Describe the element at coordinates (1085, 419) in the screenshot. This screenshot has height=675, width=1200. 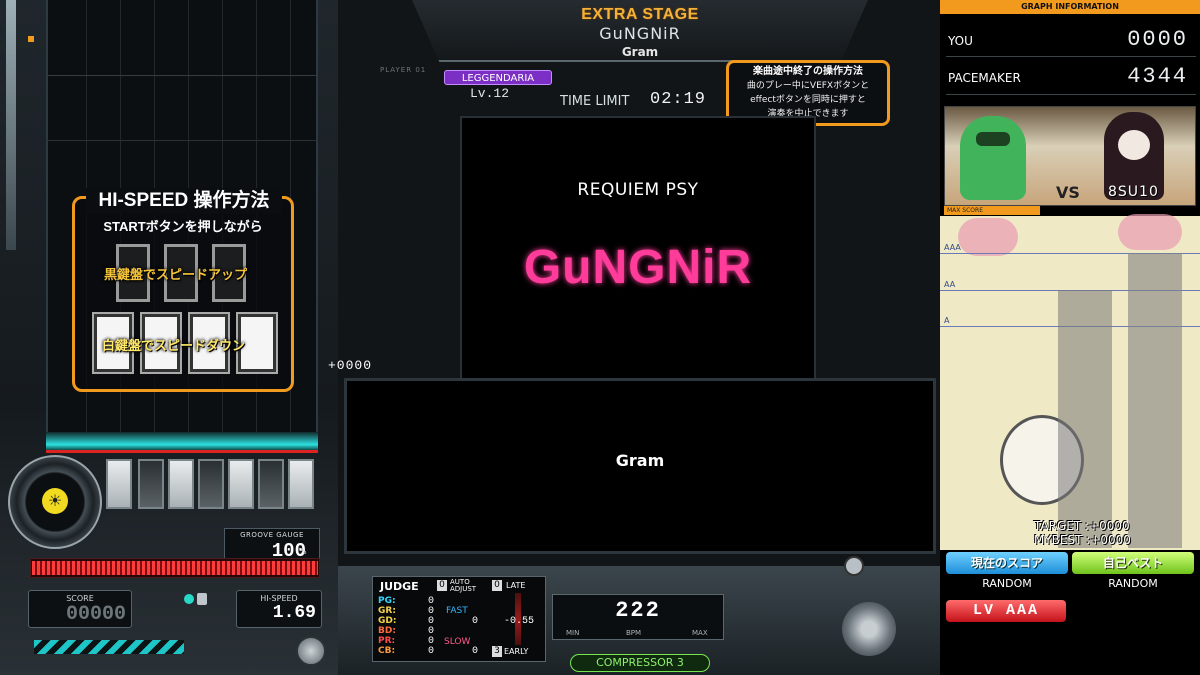
I see `you-bar` at that location.